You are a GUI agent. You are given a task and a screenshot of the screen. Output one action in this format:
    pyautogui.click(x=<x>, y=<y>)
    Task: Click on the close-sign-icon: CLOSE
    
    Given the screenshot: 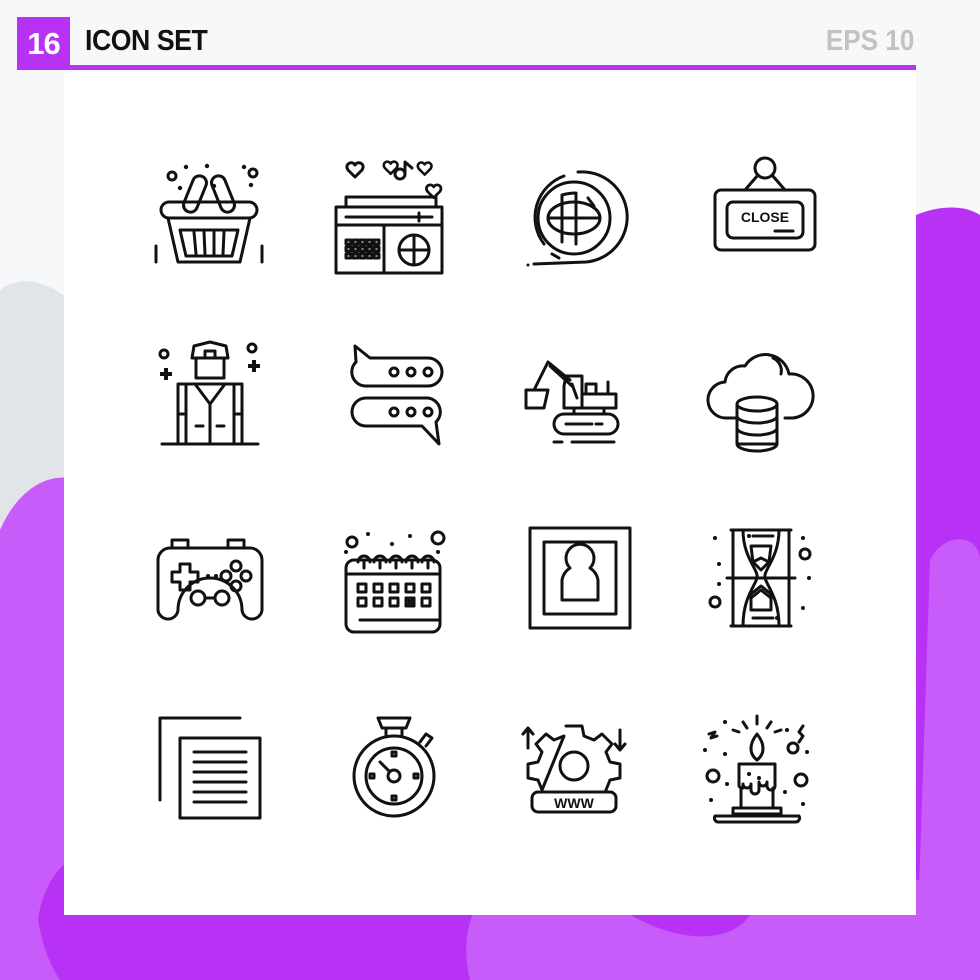 What is the action you would take?
    pyautogui.click(x=757, y=210)
    